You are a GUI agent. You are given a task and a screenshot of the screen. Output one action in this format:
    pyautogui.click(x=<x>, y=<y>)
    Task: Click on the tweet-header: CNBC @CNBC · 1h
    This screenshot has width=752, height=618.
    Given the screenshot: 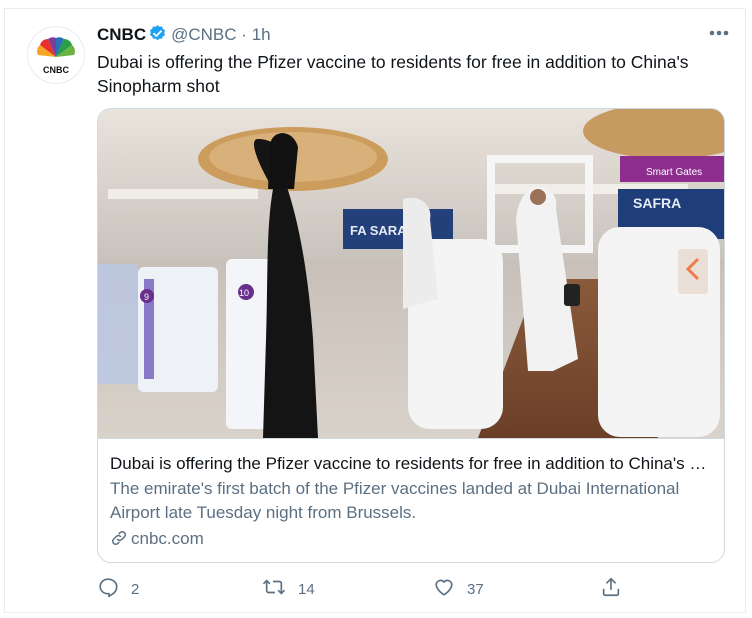 What is the action you would take?
    pyautogui.click(x=184, y=36)
    